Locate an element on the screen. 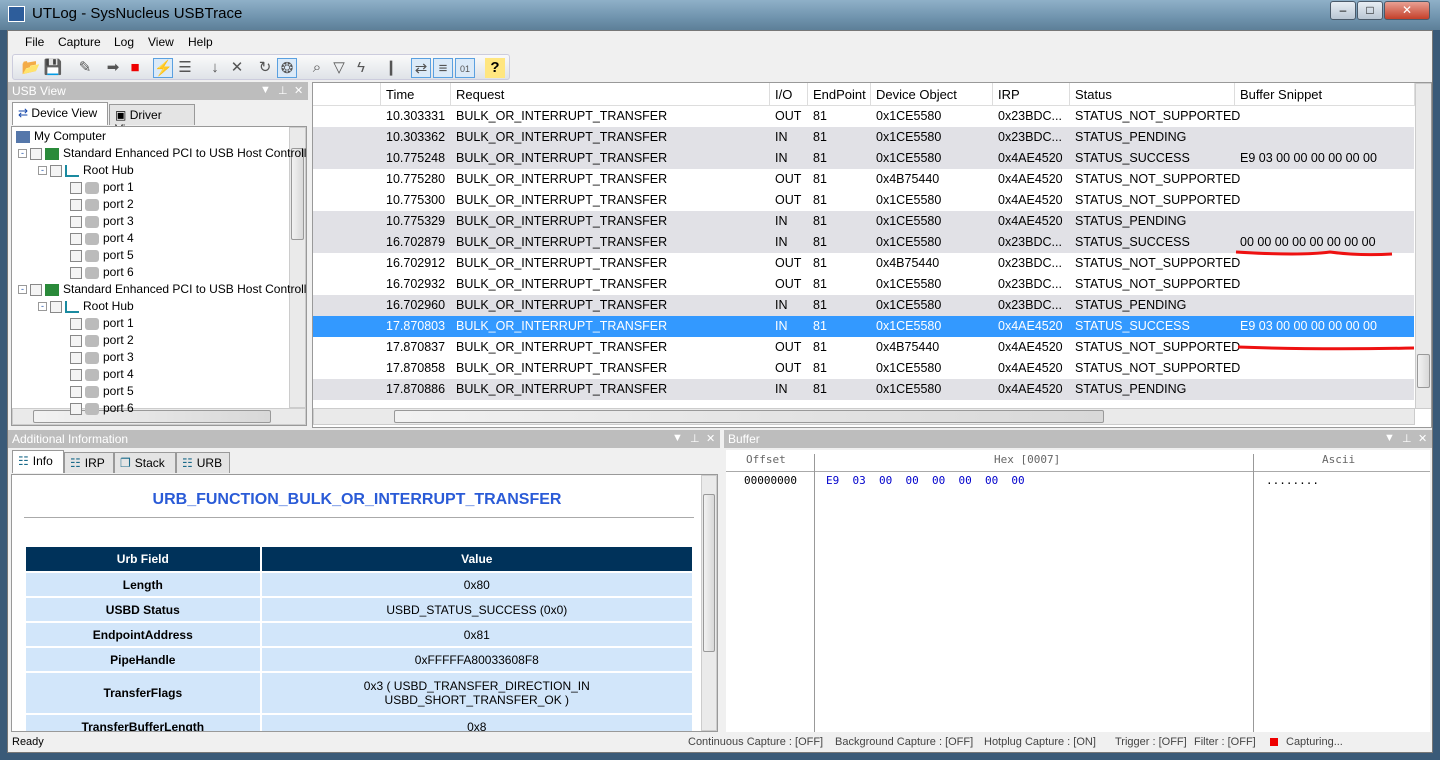 This screenshot has height=760, width=1440. start-capture-icon: ➡ is located at coordinates (113, 68).